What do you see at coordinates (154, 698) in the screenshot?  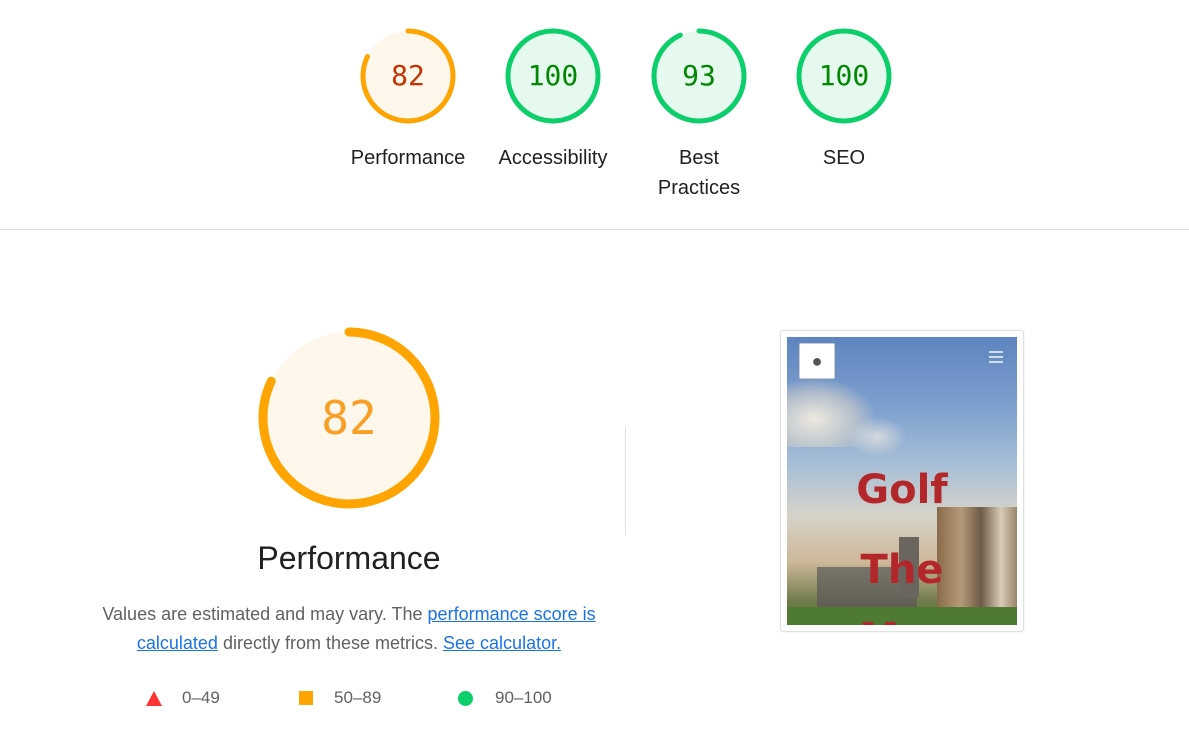 I see `triangle-icon` at bounding box center [154, 698].